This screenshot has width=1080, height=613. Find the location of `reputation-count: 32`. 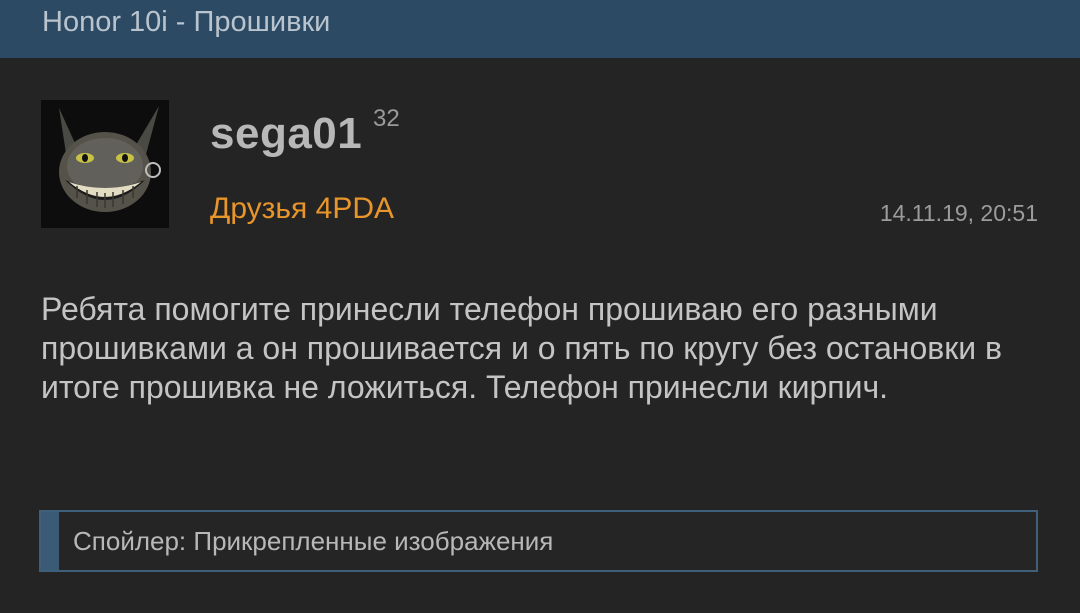

reputation-count: 32 is located at coordinates (386, 119).